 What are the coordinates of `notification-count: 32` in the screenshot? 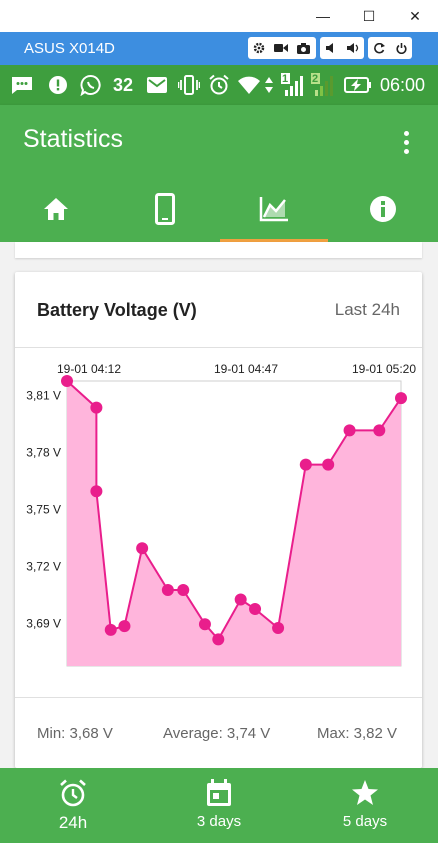 It's located at (123, 84).